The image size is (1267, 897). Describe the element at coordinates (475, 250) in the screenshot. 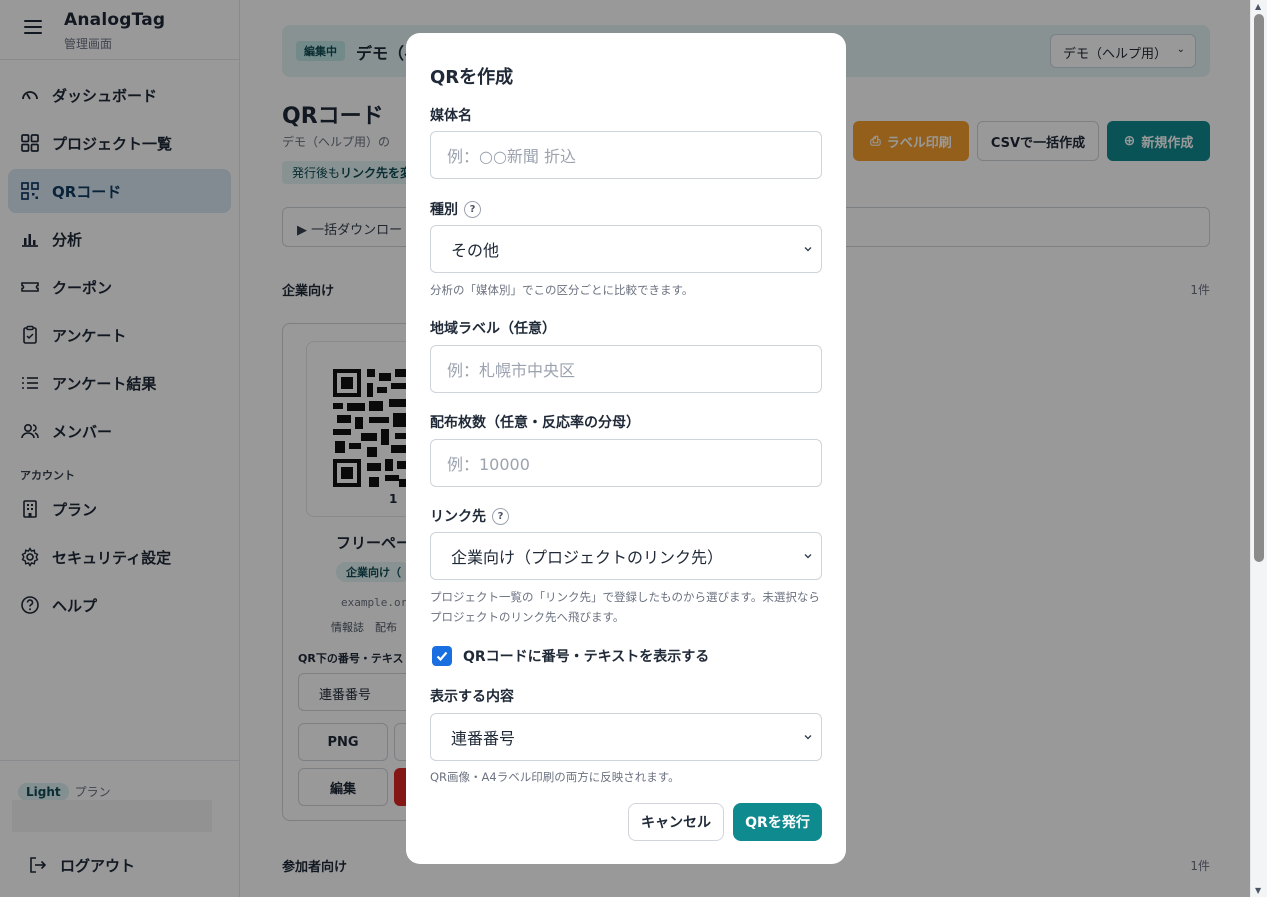

I see `type-select-value: その他` at that location.